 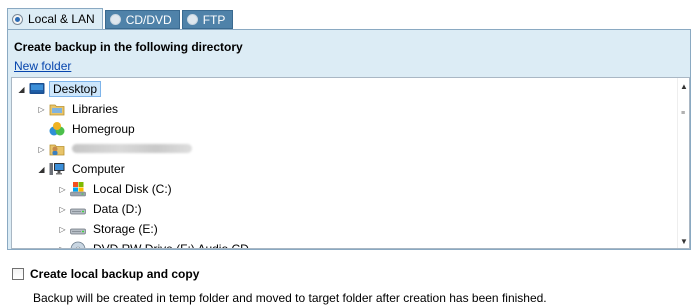 What do you see at coordinates (75, 89) in the screenshot?
I see `tree-item-label: Desktop` at bounding box center [75, 89].